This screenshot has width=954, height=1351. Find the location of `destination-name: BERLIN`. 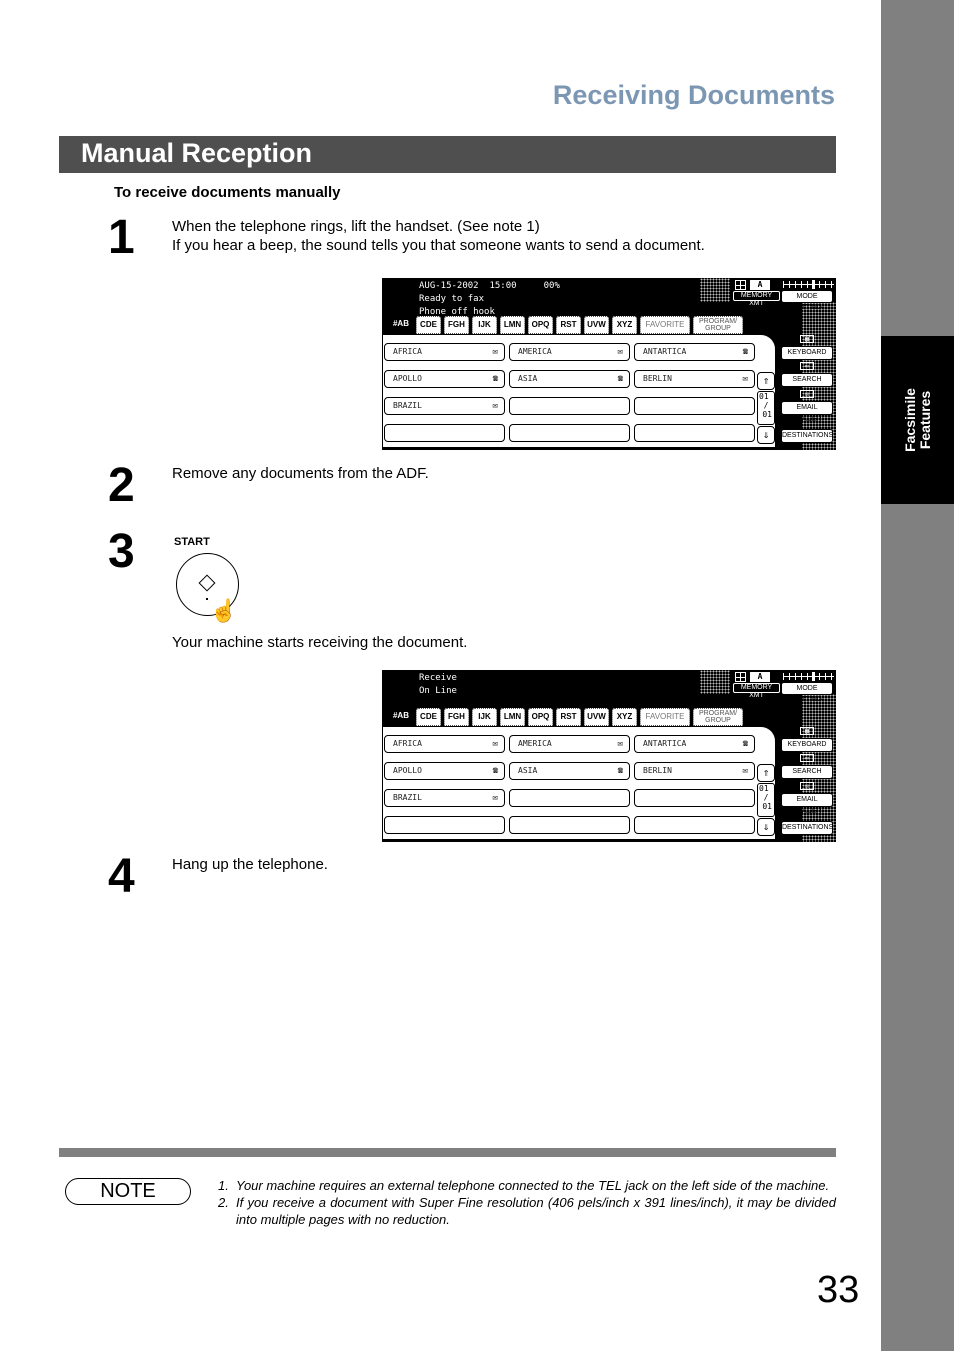

destination-name: BERLIN is located at coordinates (657, 770).